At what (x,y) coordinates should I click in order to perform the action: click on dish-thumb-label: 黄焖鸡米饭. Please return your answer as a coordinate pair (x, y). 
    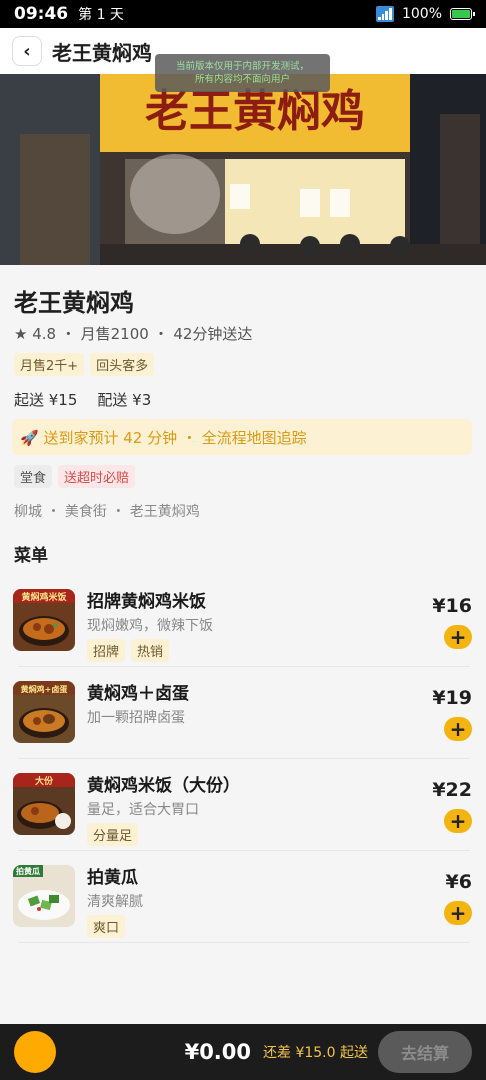
    Looking at the image, I should click on (43, 597).